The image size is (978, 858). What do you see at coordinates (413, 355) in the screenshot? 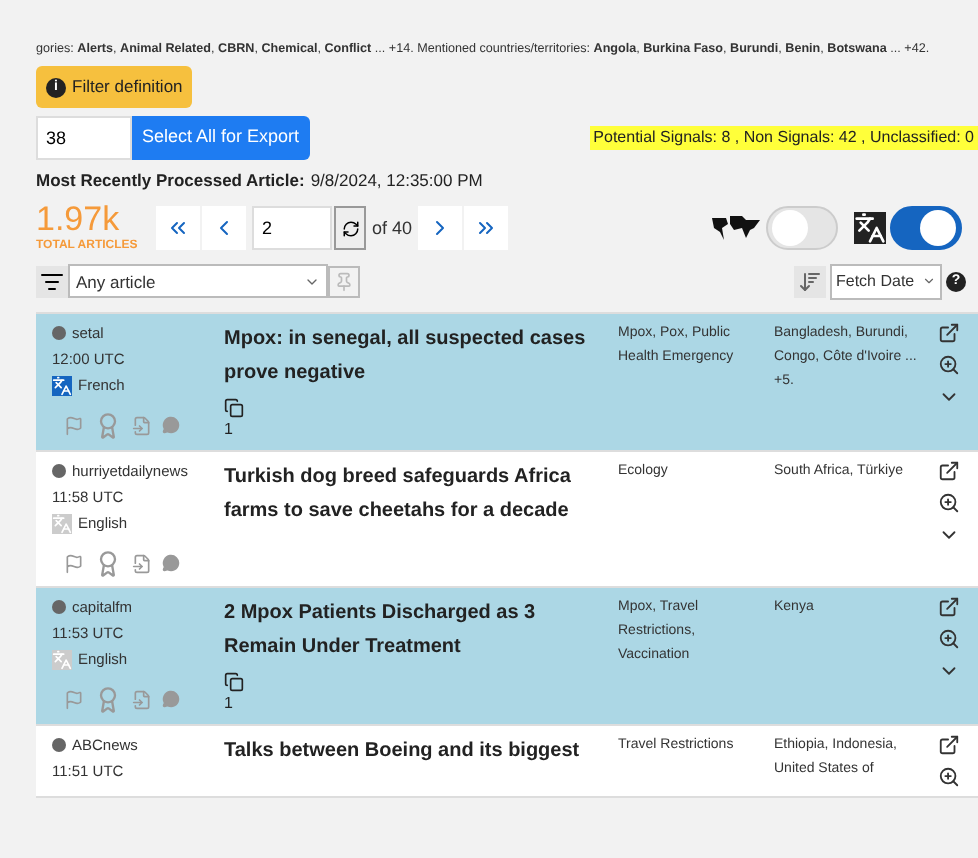
I see `article-title: Mpox: in senegal, all suspected cases prove negative` at bounding box center [413, 355].